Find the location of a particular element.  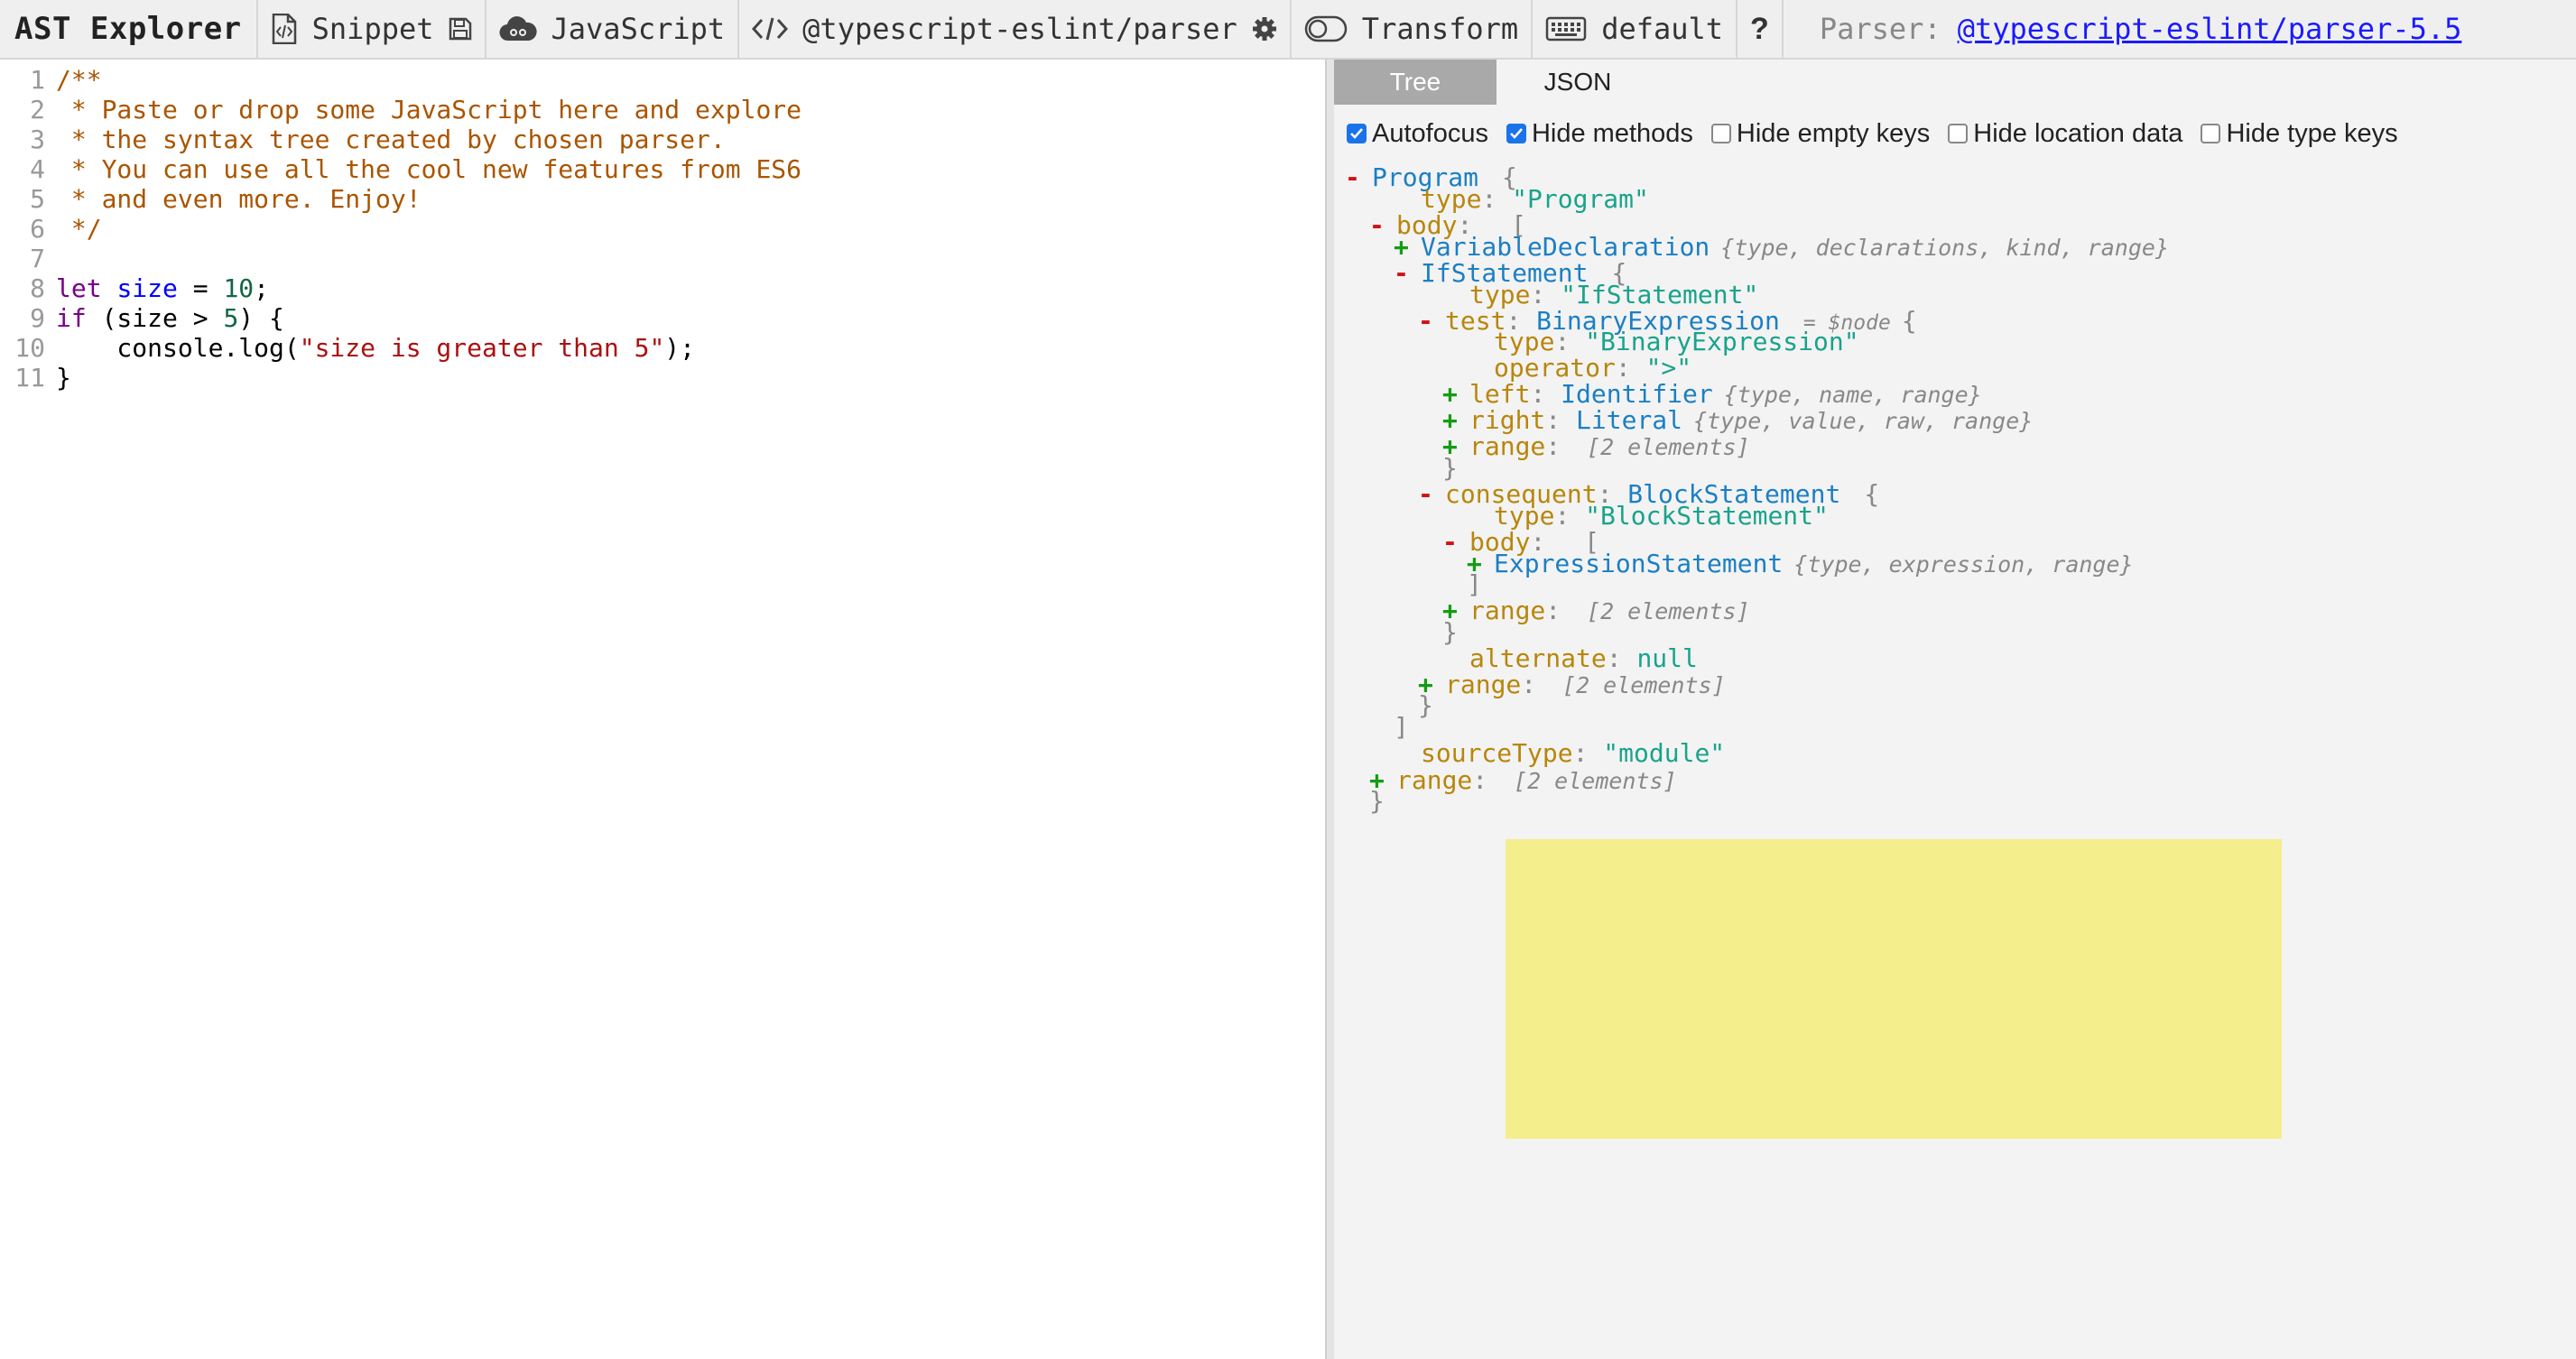

code-token: 10 is located at coordinates (239, 288).